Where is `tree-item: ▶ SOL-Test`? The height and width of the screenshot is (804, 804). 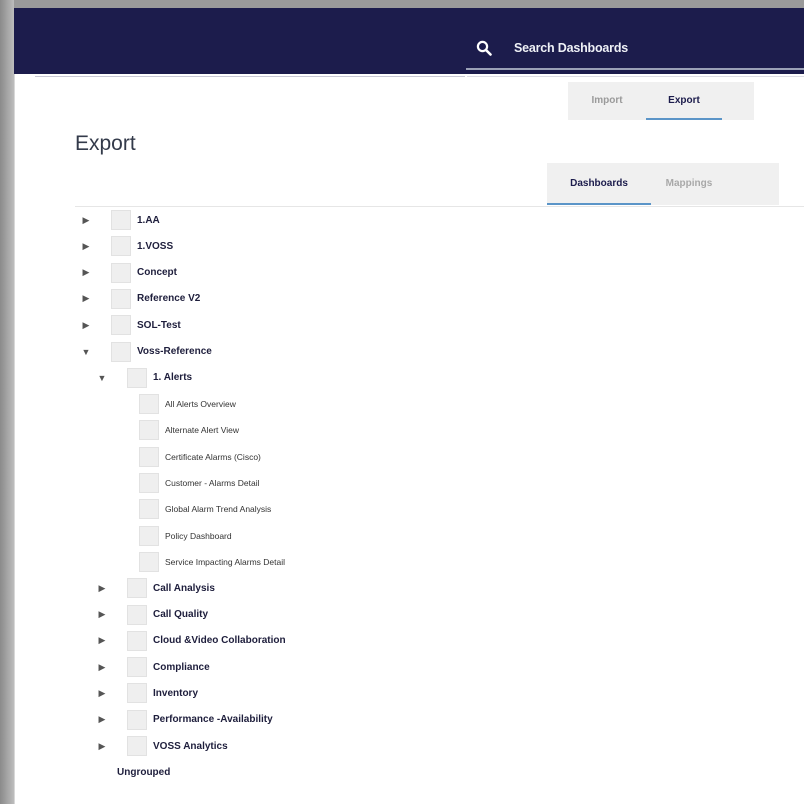
tree-item: ▶ SOL-Test is located at coordinates (130, 325).